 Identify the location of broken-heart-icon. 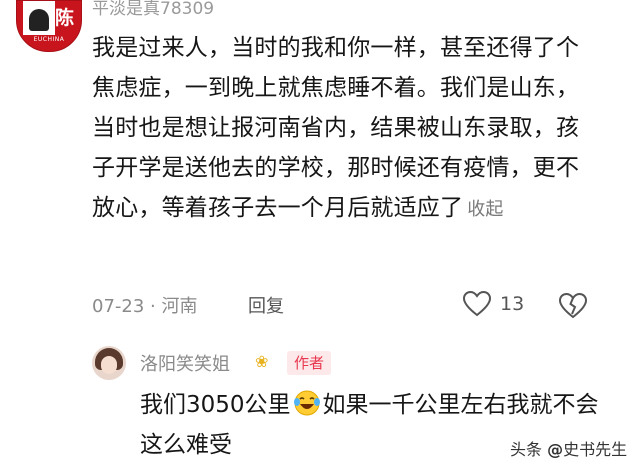
(573, 305).